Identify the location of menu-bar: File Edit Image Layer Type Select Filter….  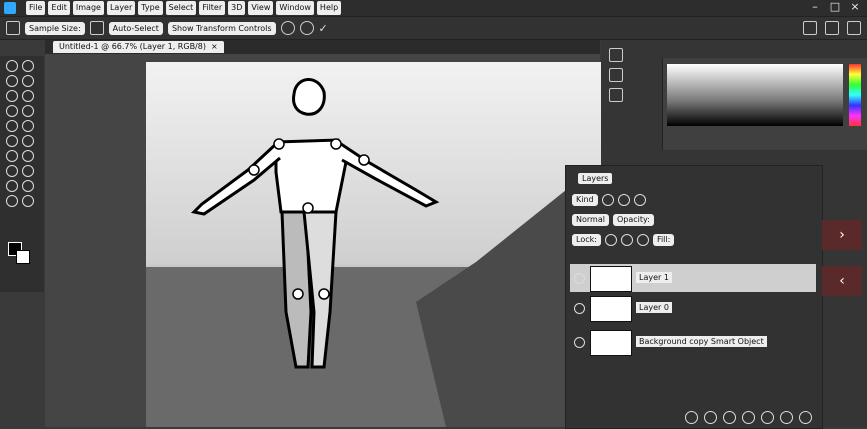
(433, 8).